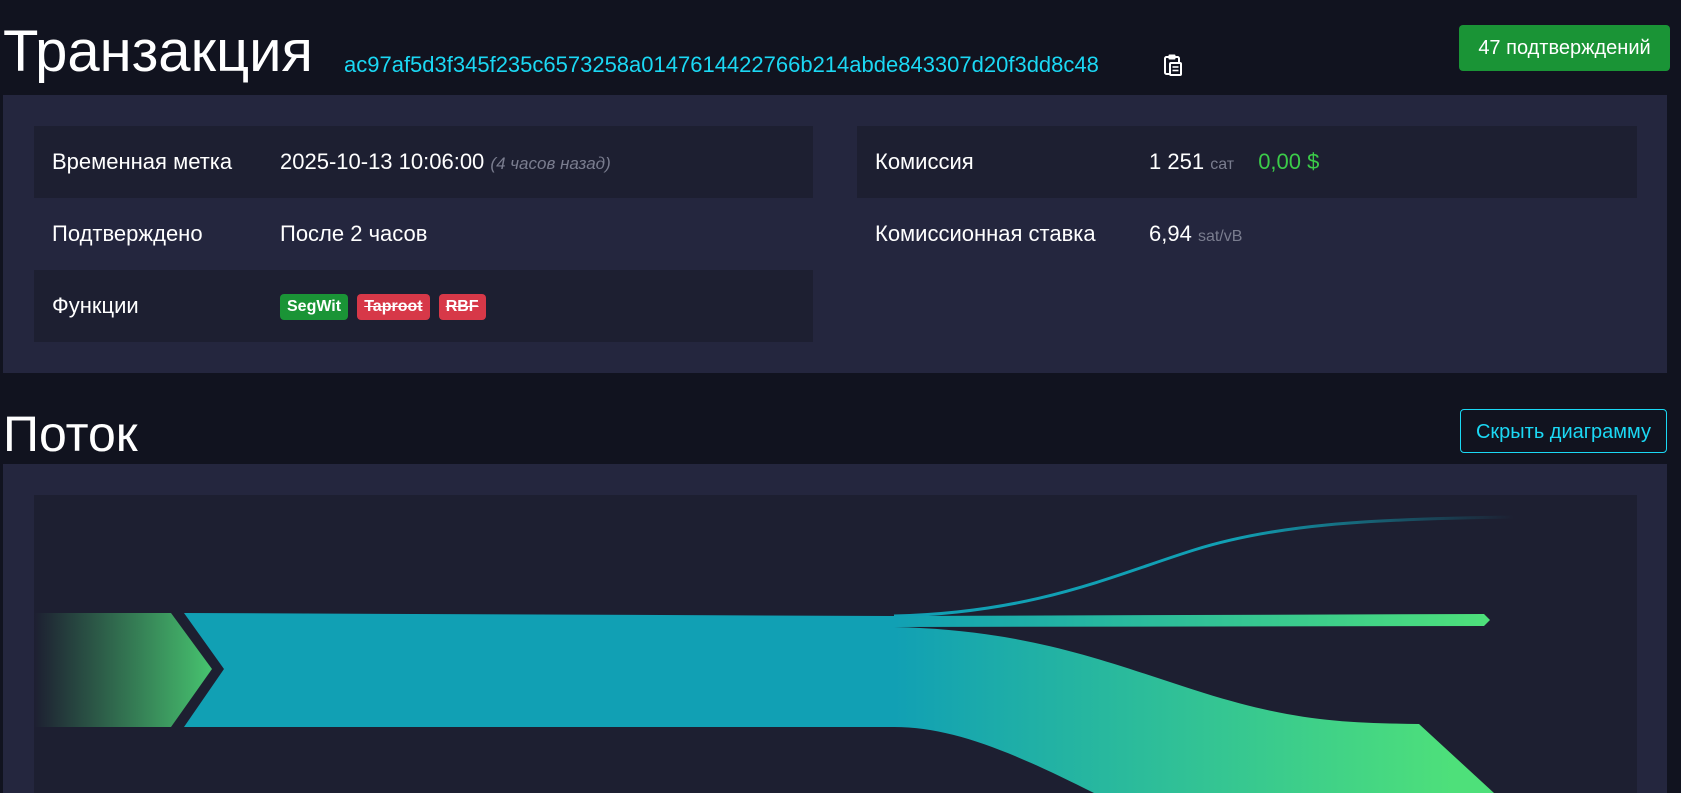 This screenshot has height=793, width=1681. Describe the element at coordinates (354, 233) in the screenshot. I see `confirmed-value: После 2 часов` at that location.